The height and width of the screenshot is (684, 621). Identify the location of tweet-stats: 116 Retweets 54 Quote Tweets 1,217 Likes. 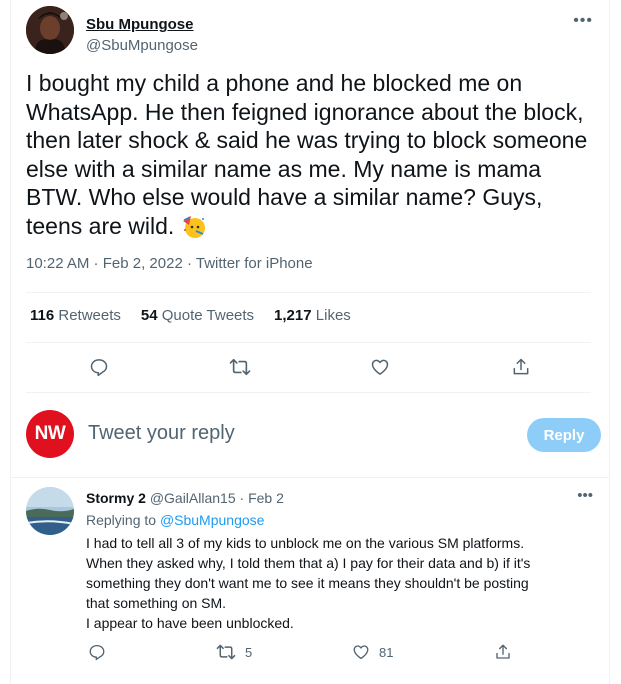
(190, 315).